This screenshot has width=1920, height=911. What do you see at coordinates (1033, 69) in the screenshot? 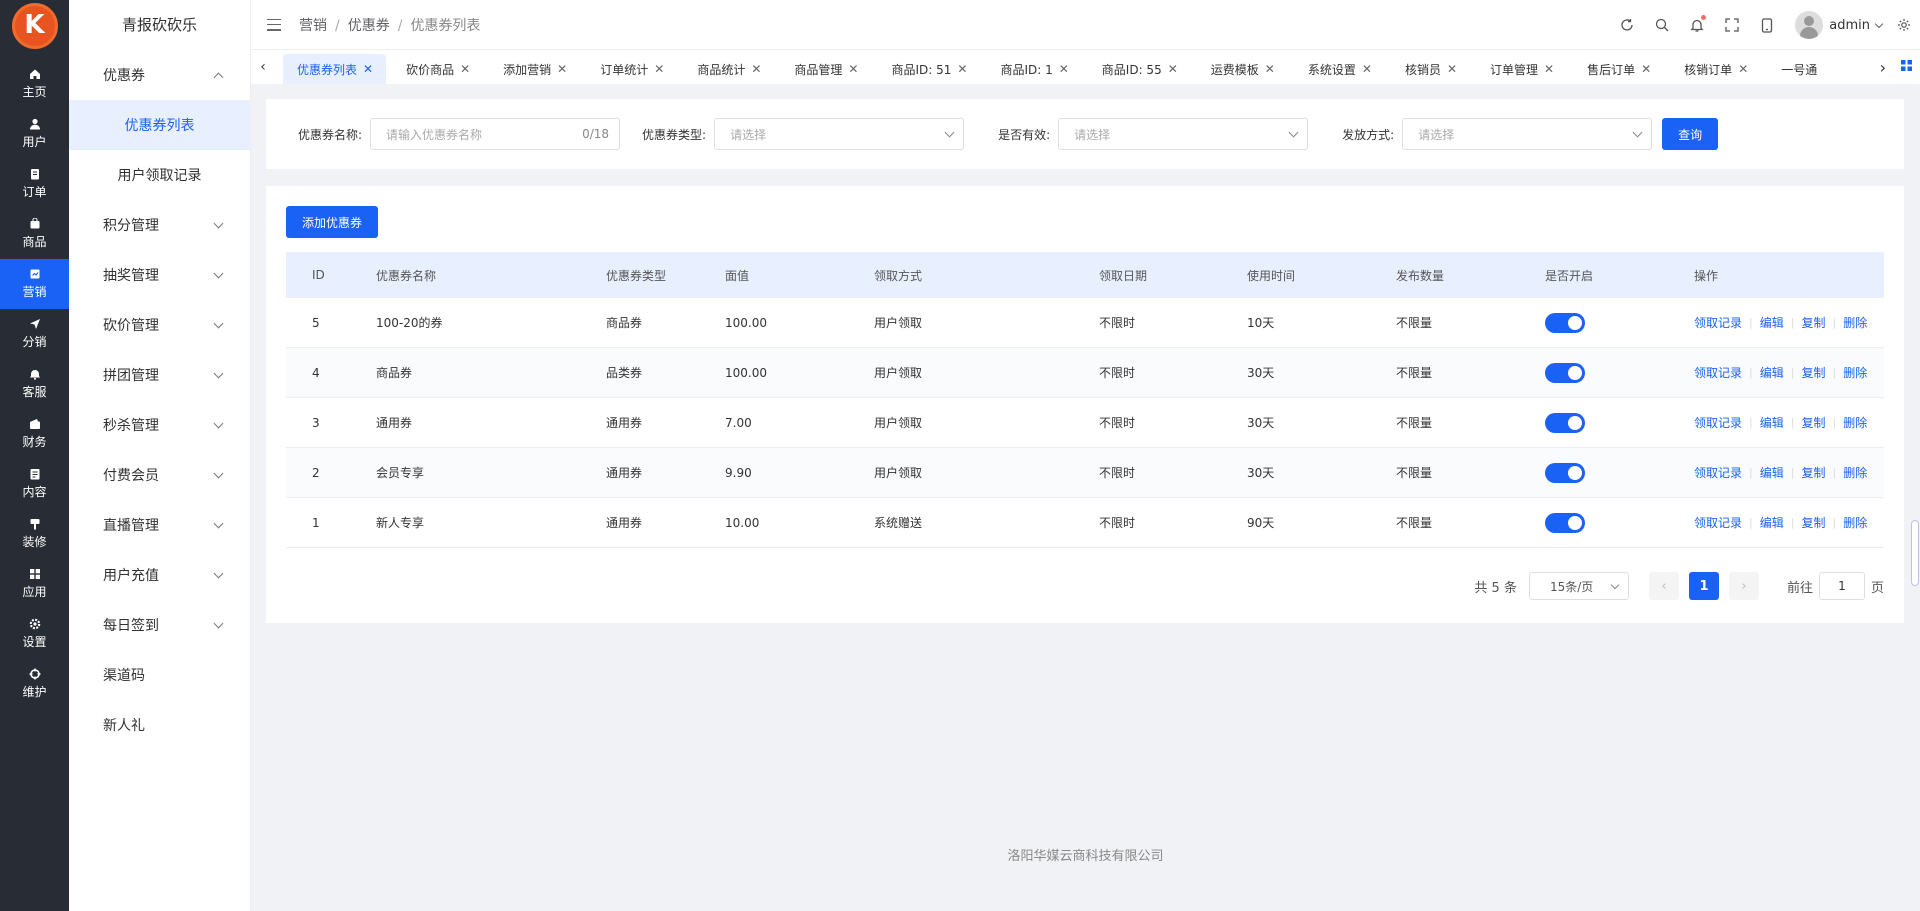
I see `tab-item: 商品ID: 1 ✕` at bounding box center [1033, 69].